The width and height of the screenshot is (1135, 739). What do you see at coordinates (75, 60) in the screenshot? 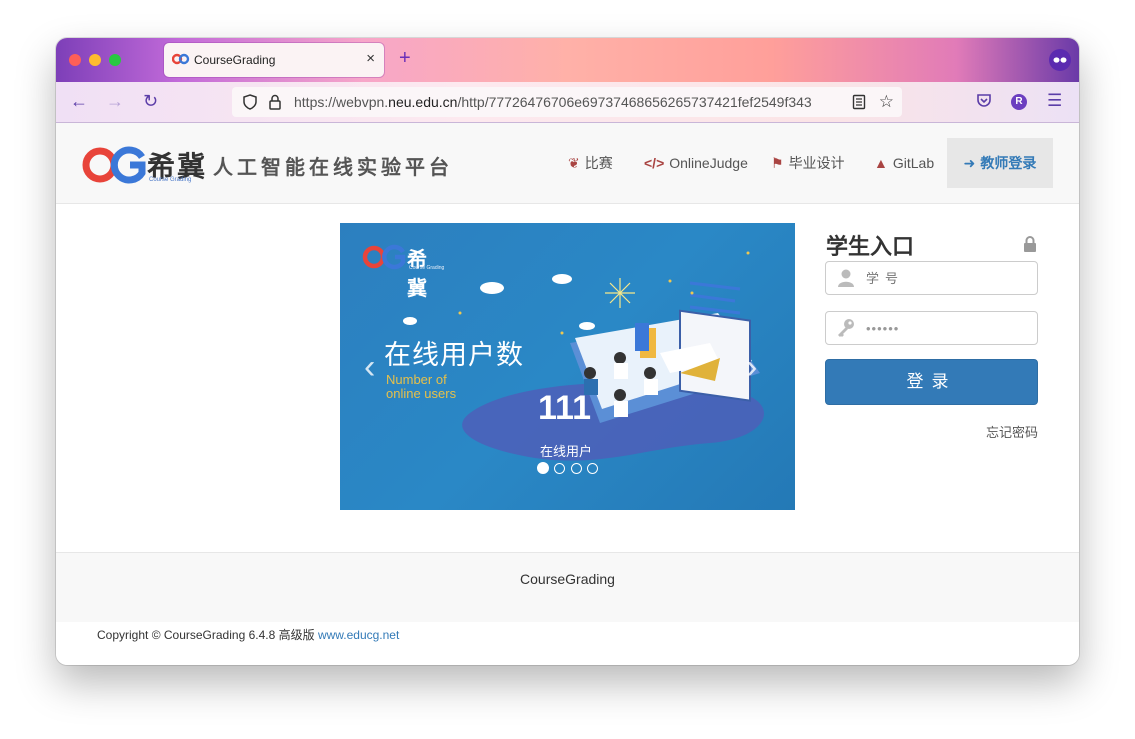
I see `close-window-button` at bounding box center [75, 60].